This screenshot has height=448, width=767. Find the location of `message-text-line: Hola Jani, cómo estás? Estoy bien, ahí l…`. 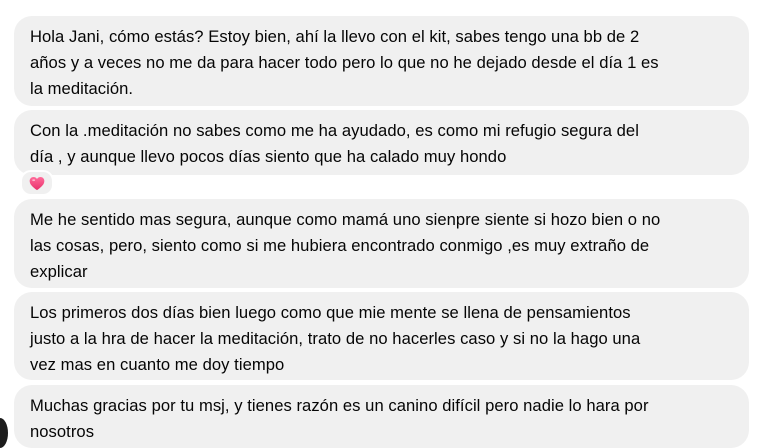

message-text-line: Hola Jani, cómo estás? Estoy bien, ahí l… is located at coordinates (335, 36).